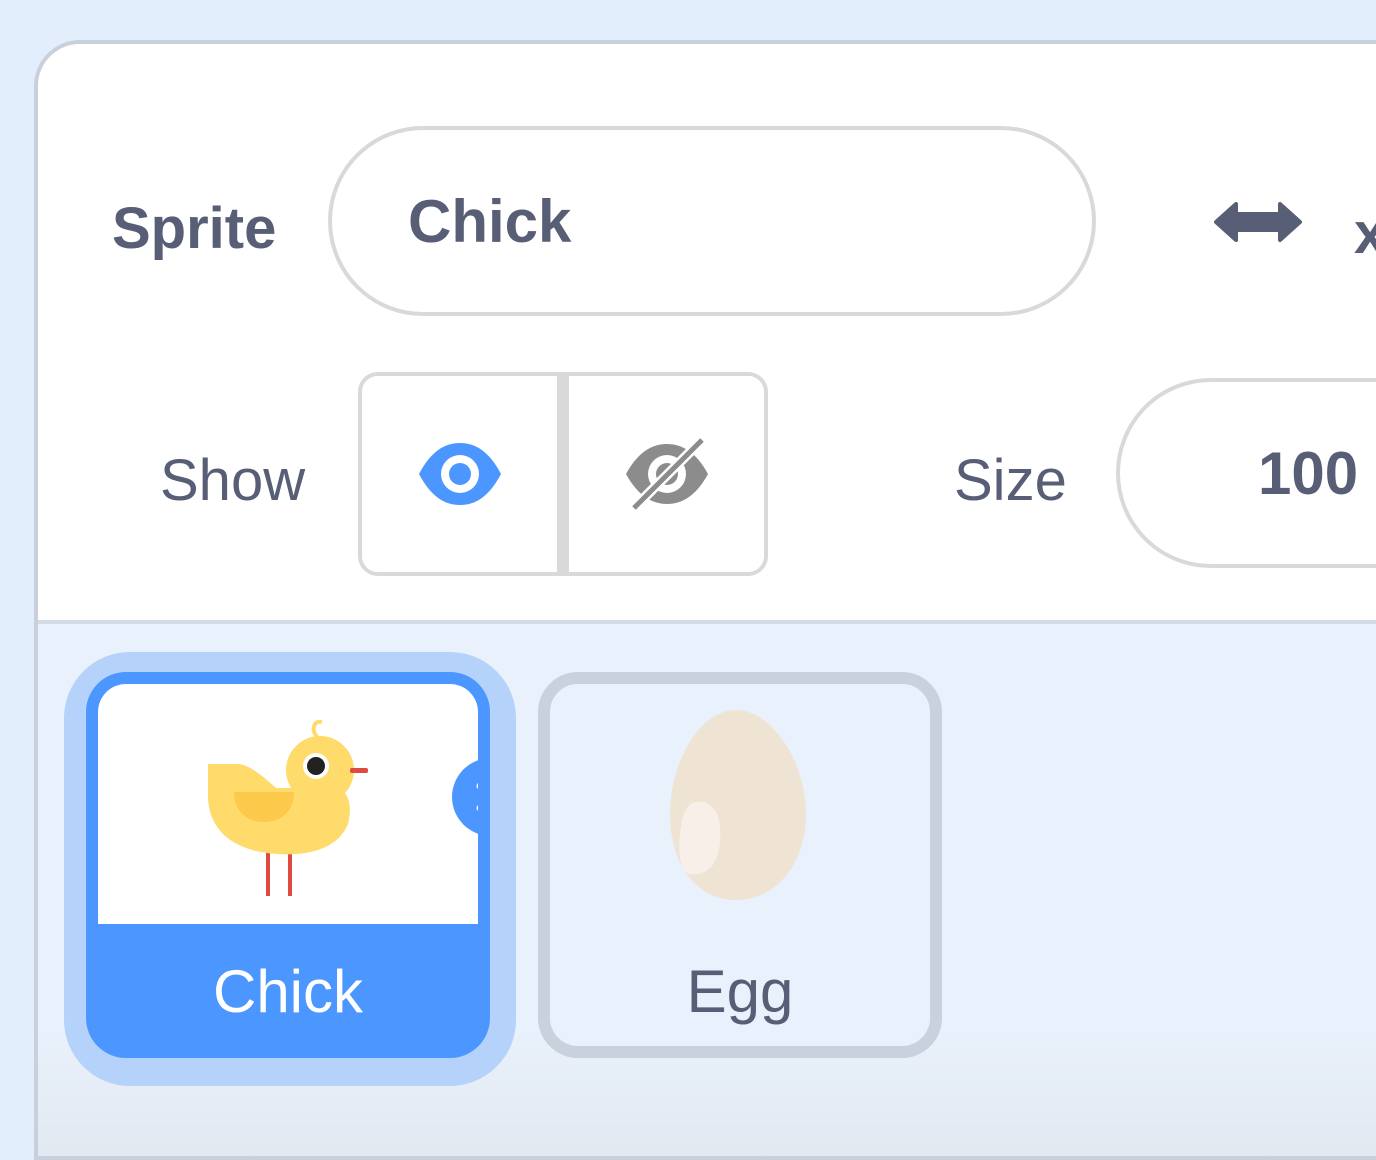  What do you see at coordinates (740, 991) in the screenshot?
I see `sprite-tile-name: Egg` at bounding box center [740, 991].